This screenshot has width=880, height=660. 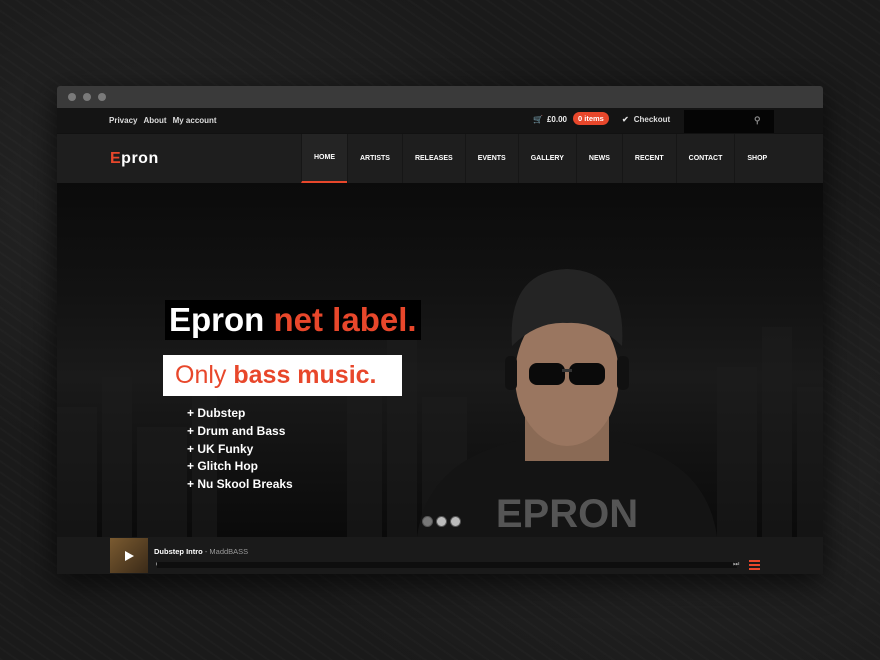 I want to click on search-icon: ⚲, so click(x=757, y=120).